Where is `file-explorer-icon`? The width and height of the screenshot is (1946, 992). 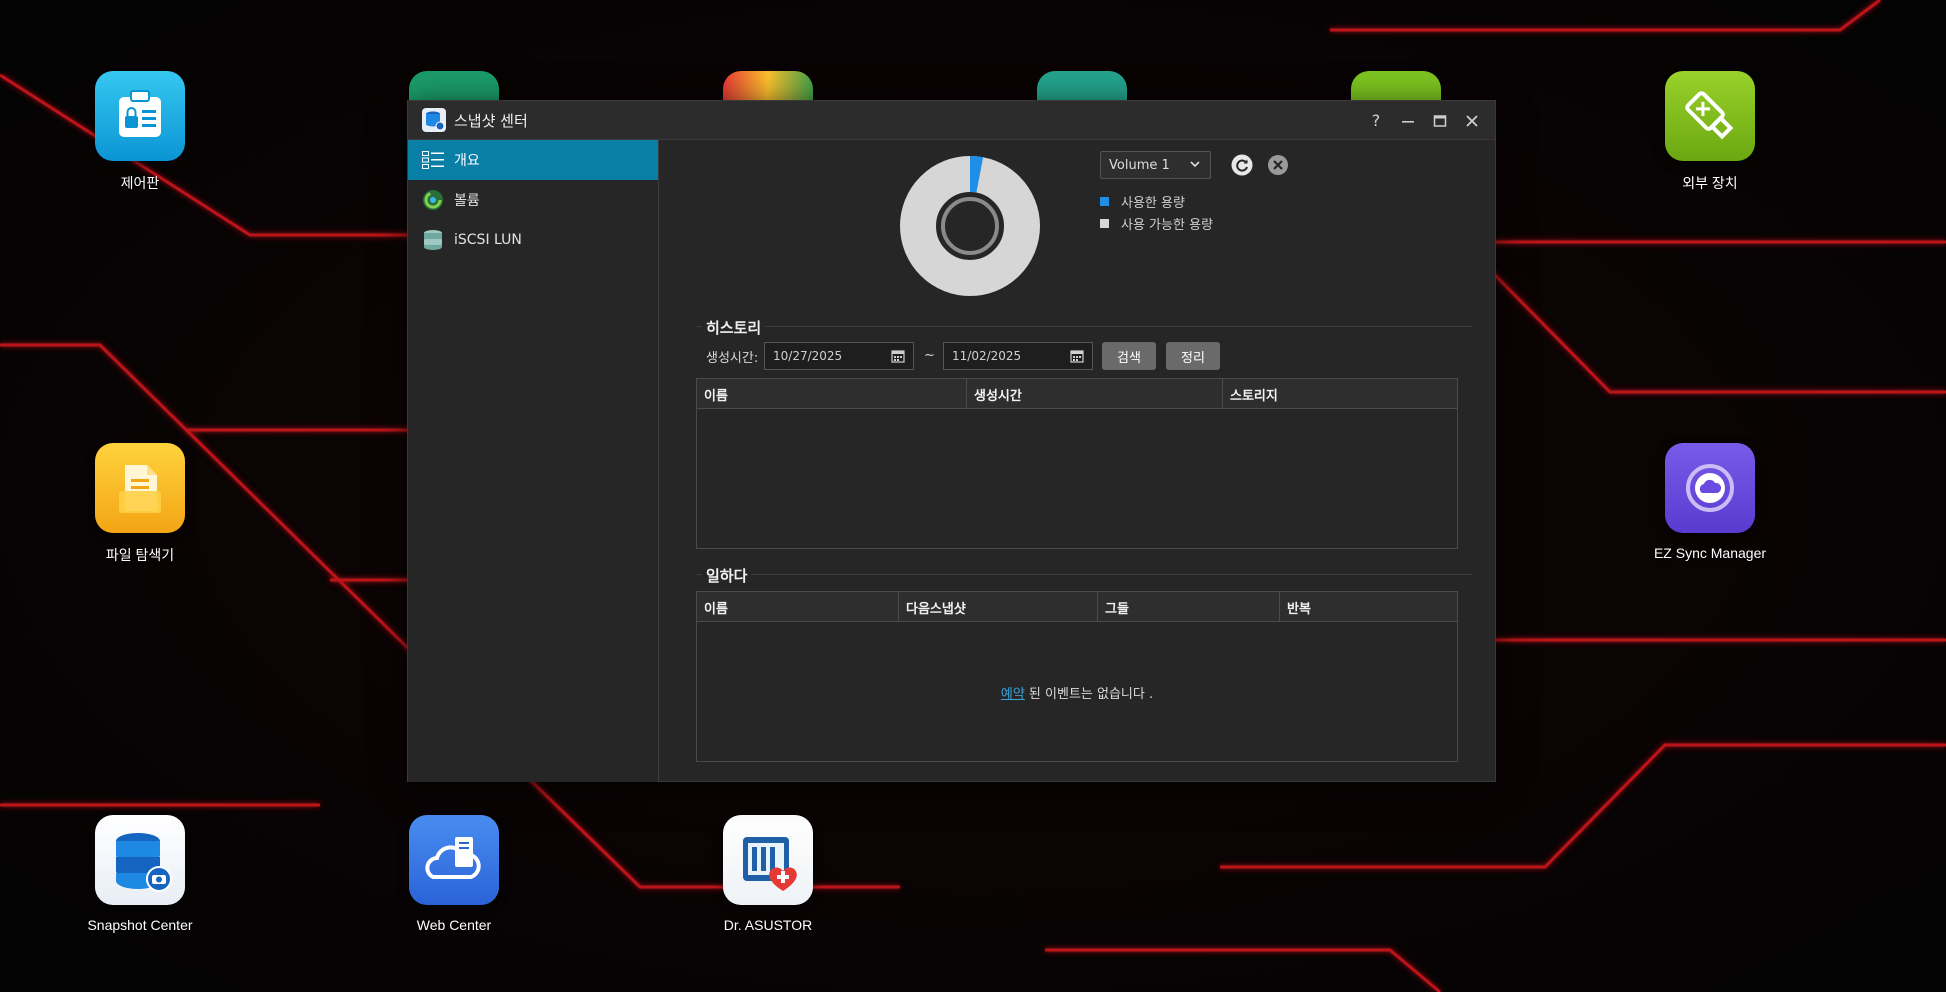 file-explorer-icon is located at coordinates (140, 488).